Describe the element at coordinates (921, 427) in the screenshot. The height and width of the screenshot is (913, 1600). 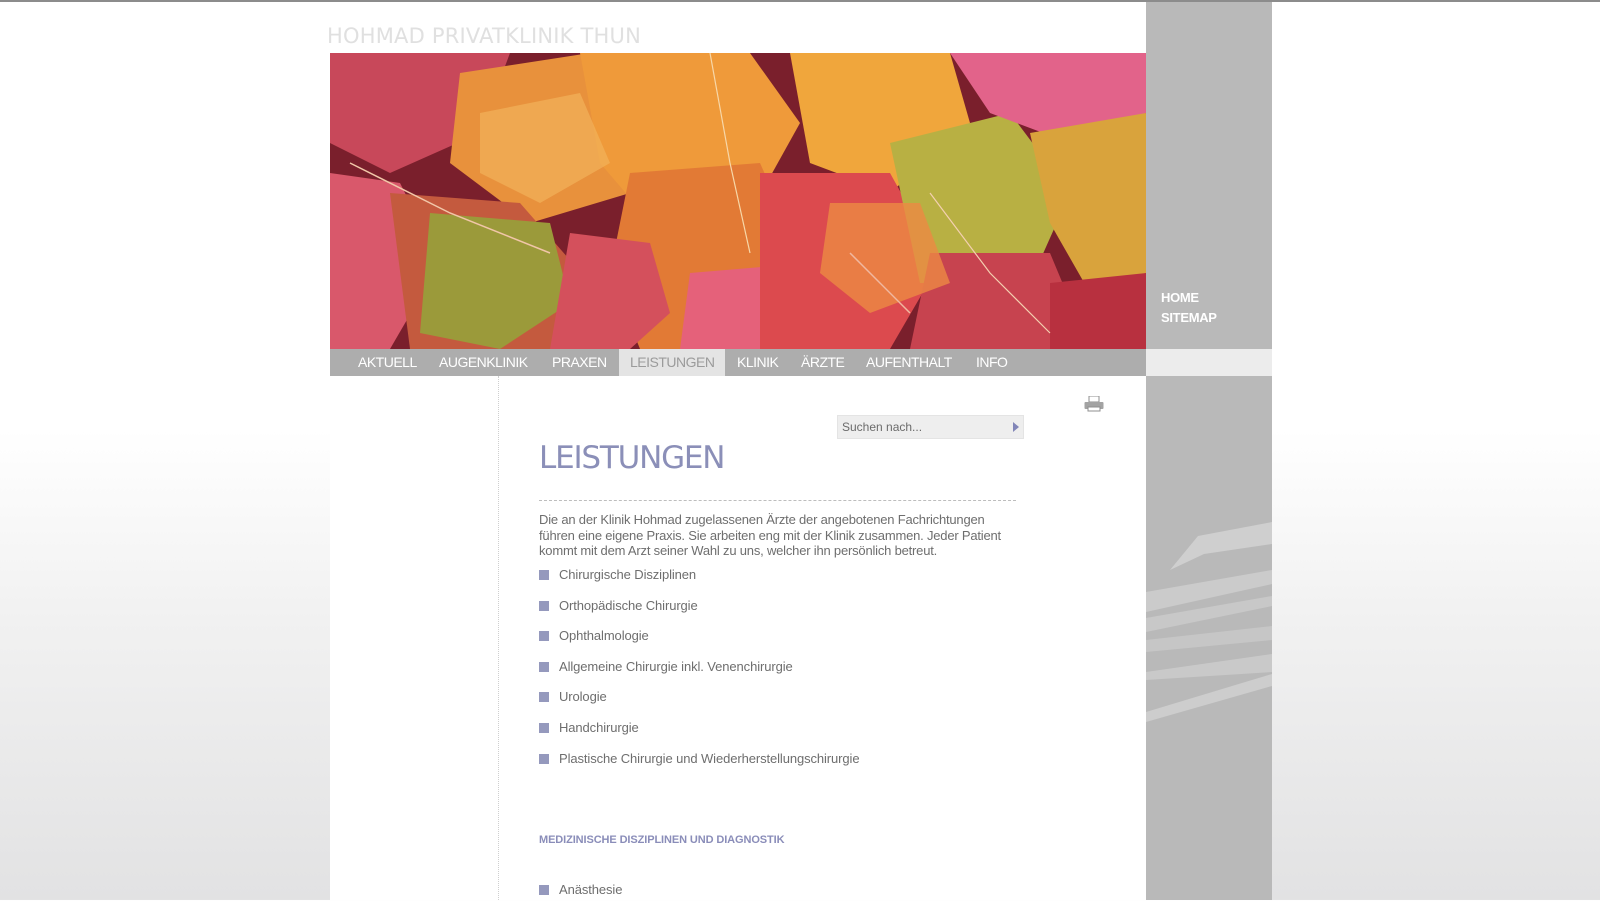
I see `search-input` at that location.